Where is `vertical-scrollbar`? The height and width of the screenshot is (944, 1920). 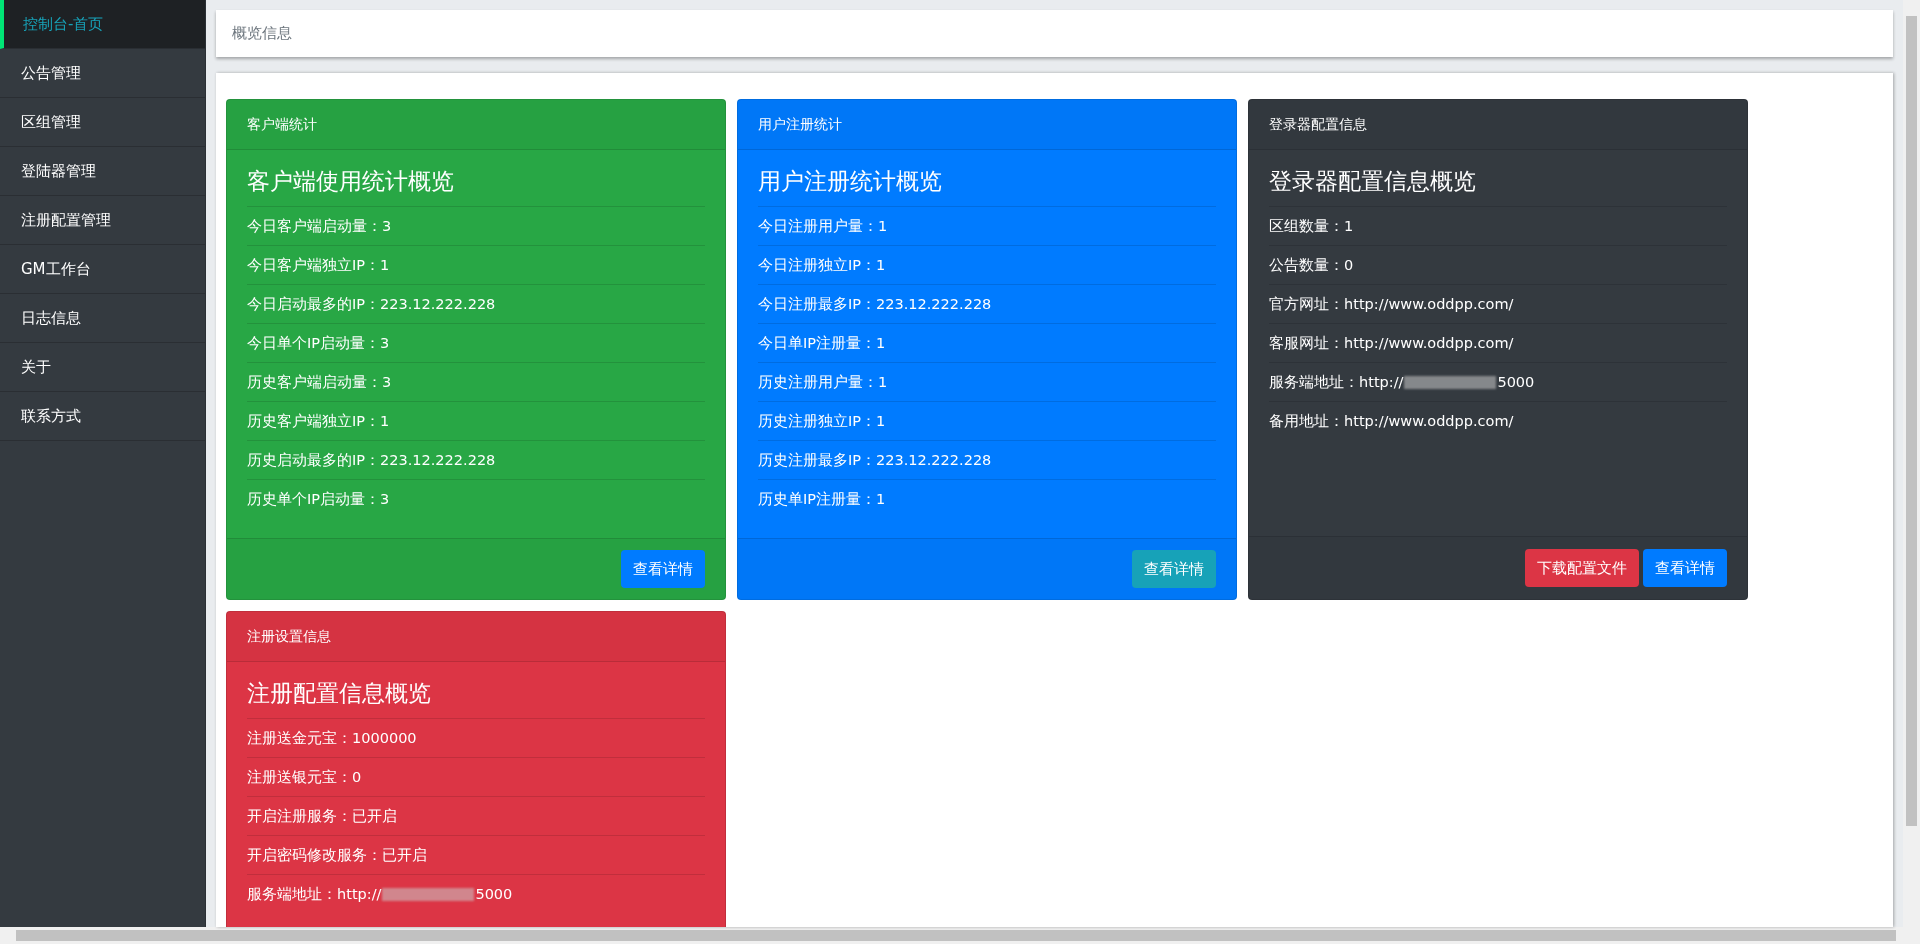
vertical-scrollbar is located at coordinates (1911, 463).